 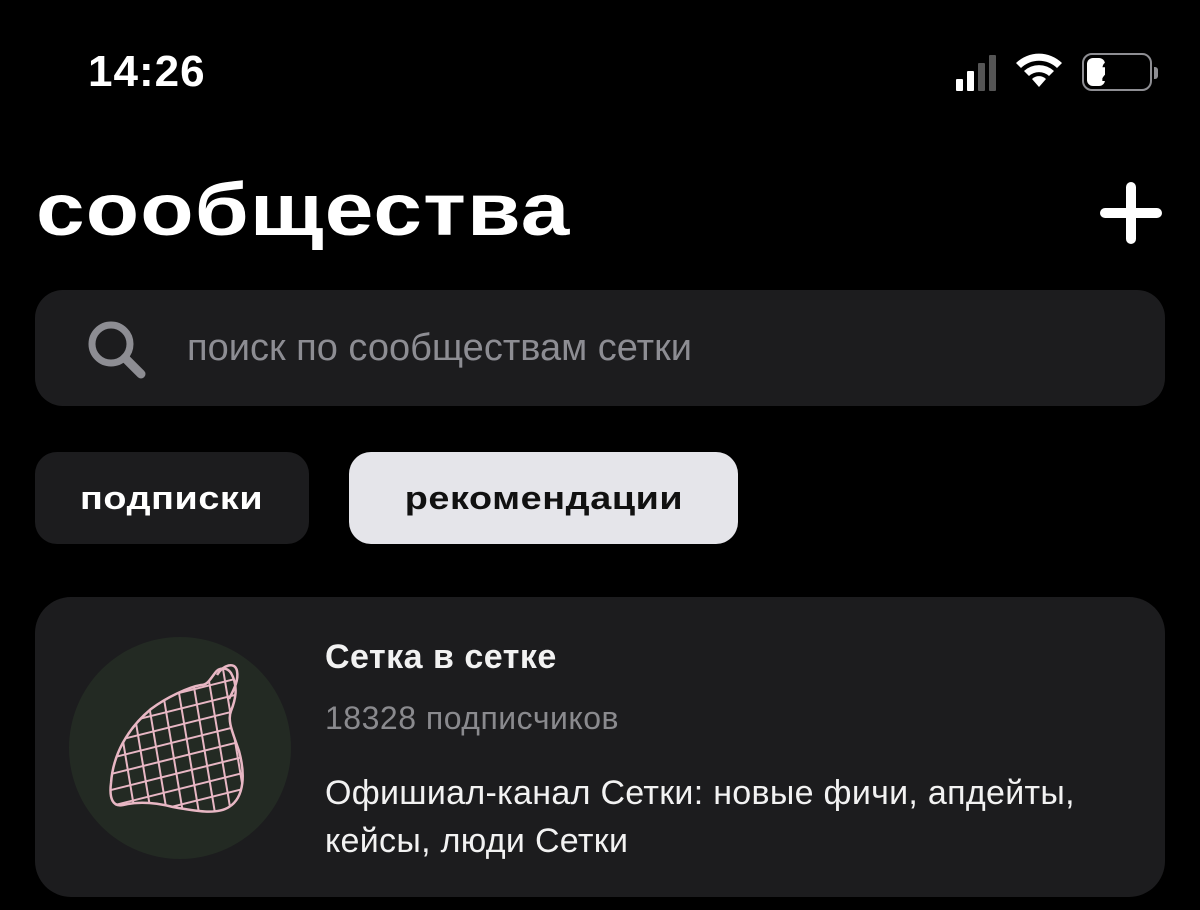 I want to click on community-title: Сетка в сетке, so click(x=441, y=657).